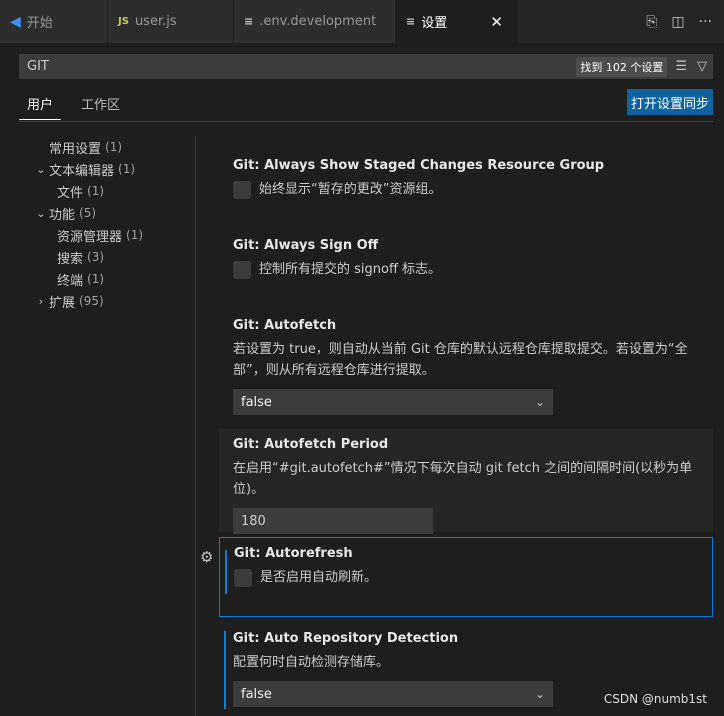 Image resolution: width=724 pixels, height=716 pixels. Describe the element at coordinates (702, 66) in the screenshot. I see `filter-icon: ▽` at that location.